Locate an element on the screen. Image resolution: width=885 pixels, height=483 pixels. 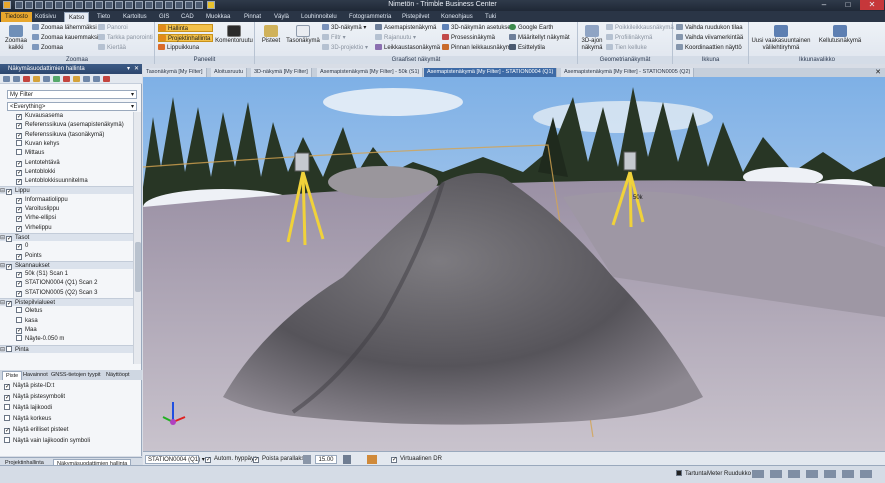
floating-view-button: Kellutusnäkymä is located at coordinates (840, 35).